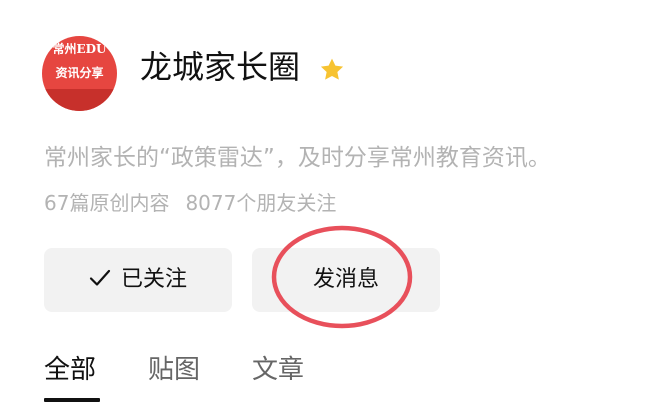  What do you see at coordinates (72, 400) in the screenshot?
I see `active-tab-indicator` at bounding box center [72, 400].